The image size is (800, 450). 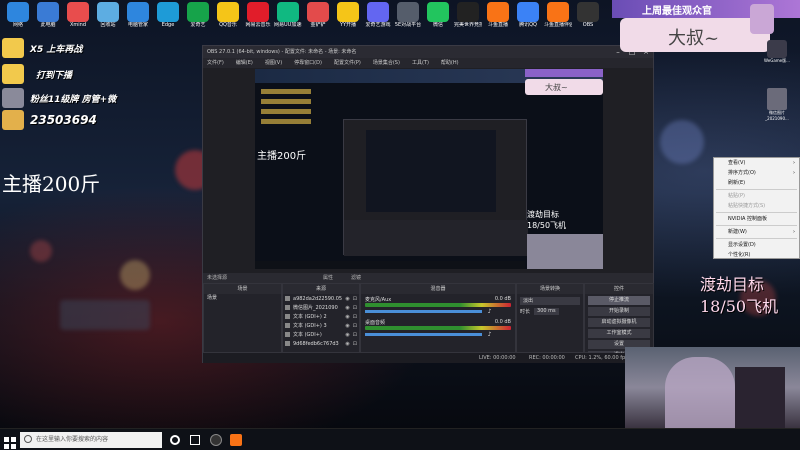 What do you see at coordinates (318, 17) in the screenshot?
I see `desktop-icon: 金铲铲` at bounding box center [318, 17].